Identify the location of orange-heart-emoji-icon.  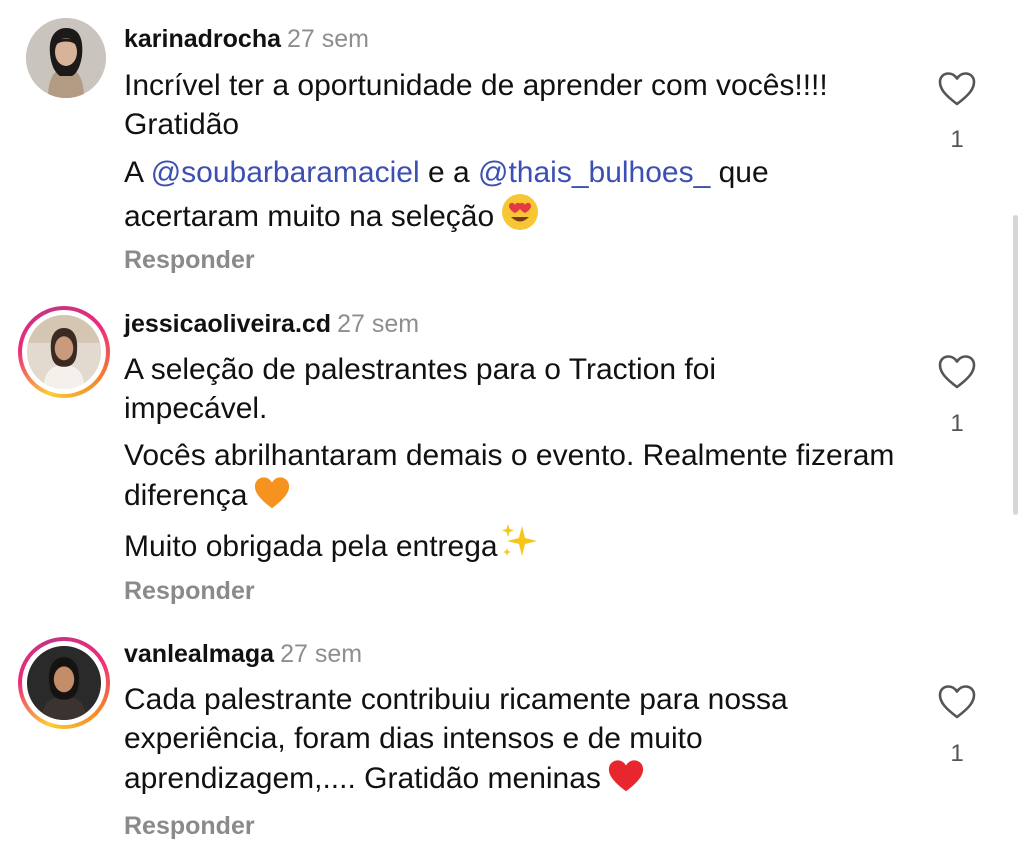
(272, 498).